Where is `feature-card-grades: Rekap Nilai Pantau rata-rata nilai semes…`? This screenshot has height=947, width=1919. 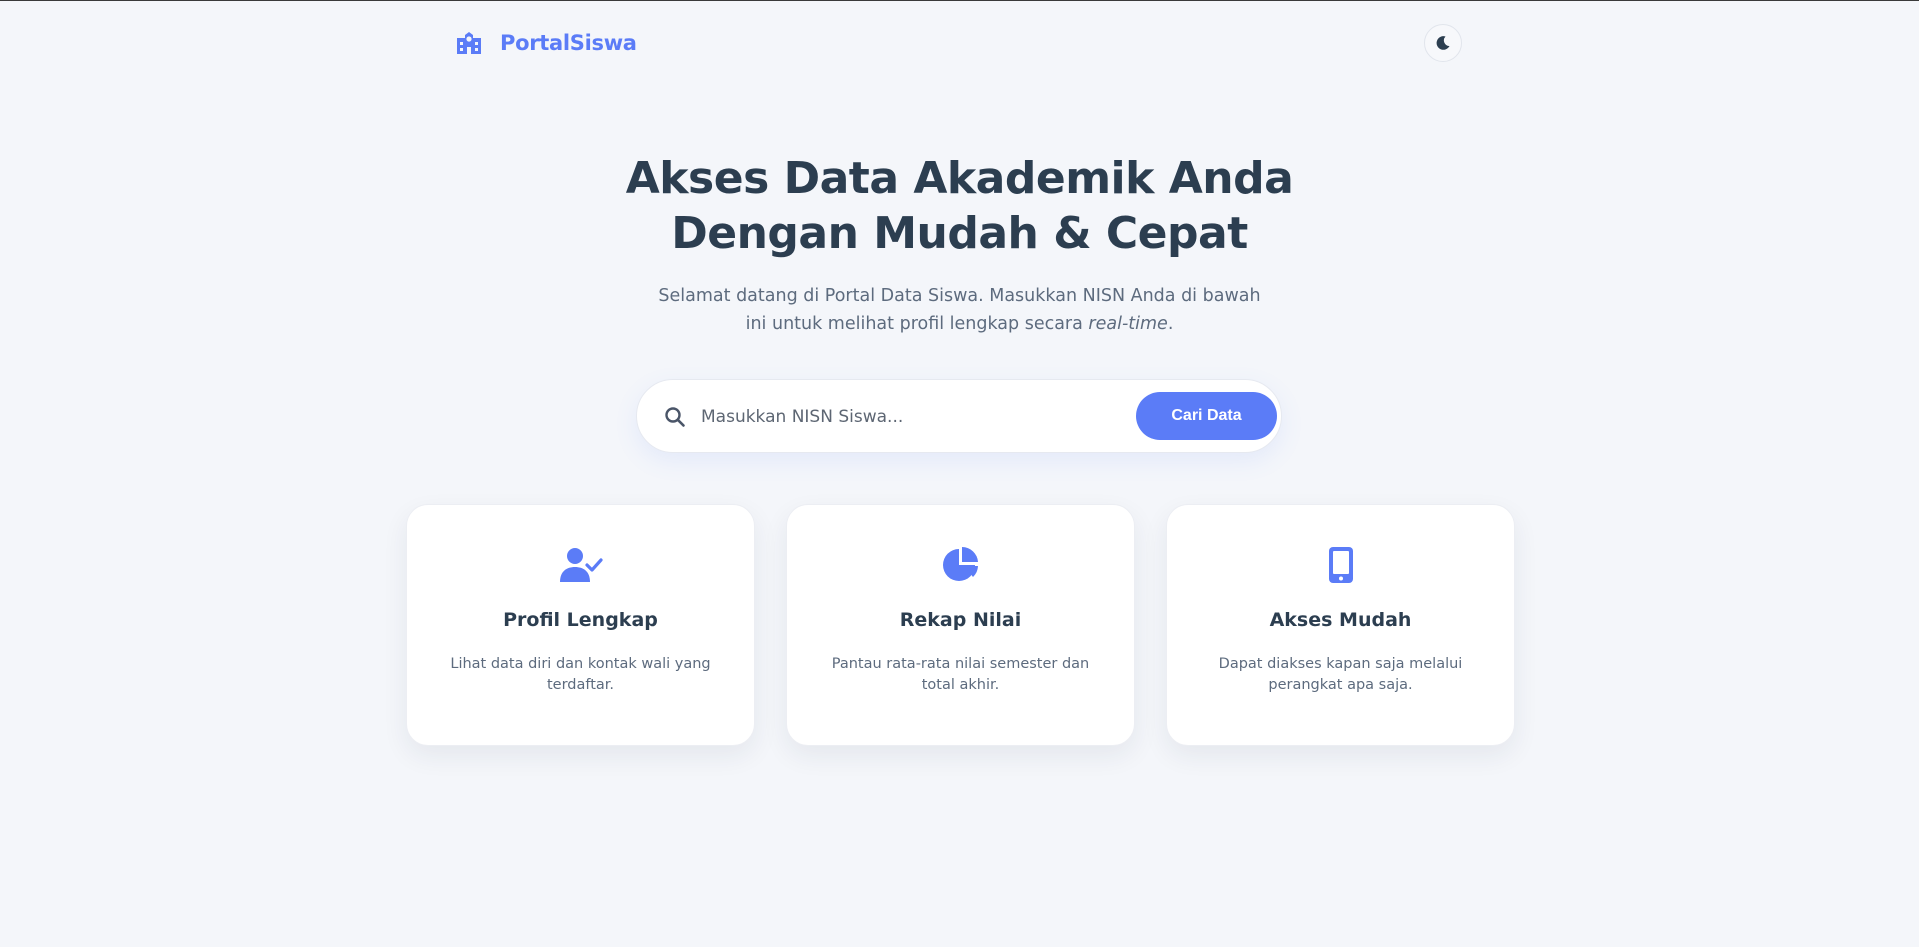
feature-card-grades: Rekap Nilai Pantau rata-rata nilai semes… is located at coordinates (960, 625).